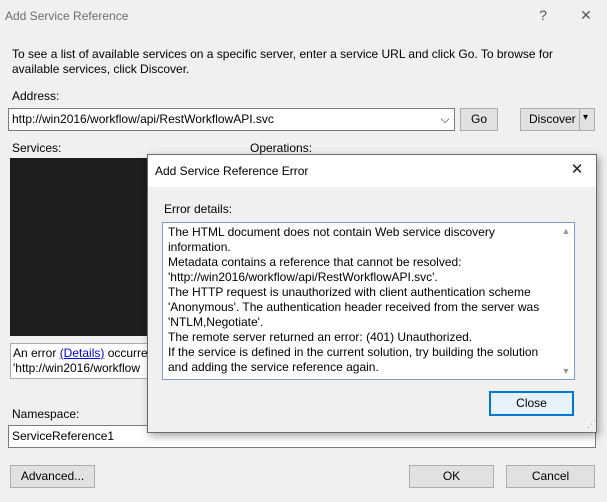 This screenshot has height=502, width=607. Describe the element at coordinates (198, 209) in the screenshot. I see `error-details-label: Error details:` at that location.